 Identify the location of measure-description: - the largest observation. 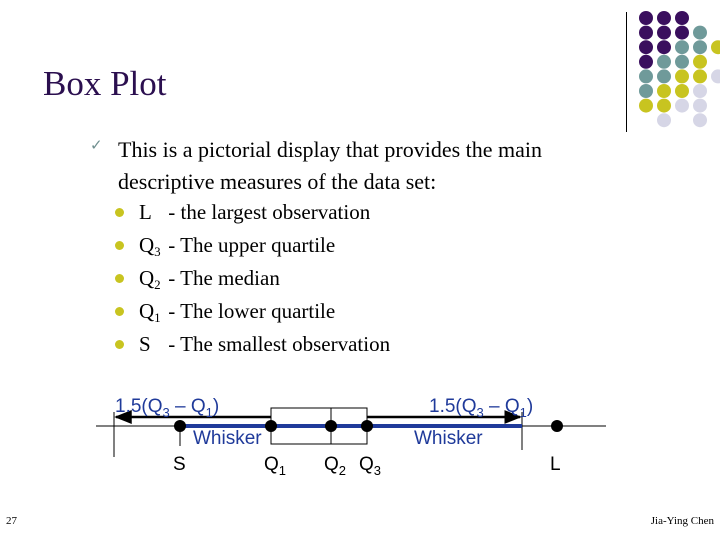
(267, 212).